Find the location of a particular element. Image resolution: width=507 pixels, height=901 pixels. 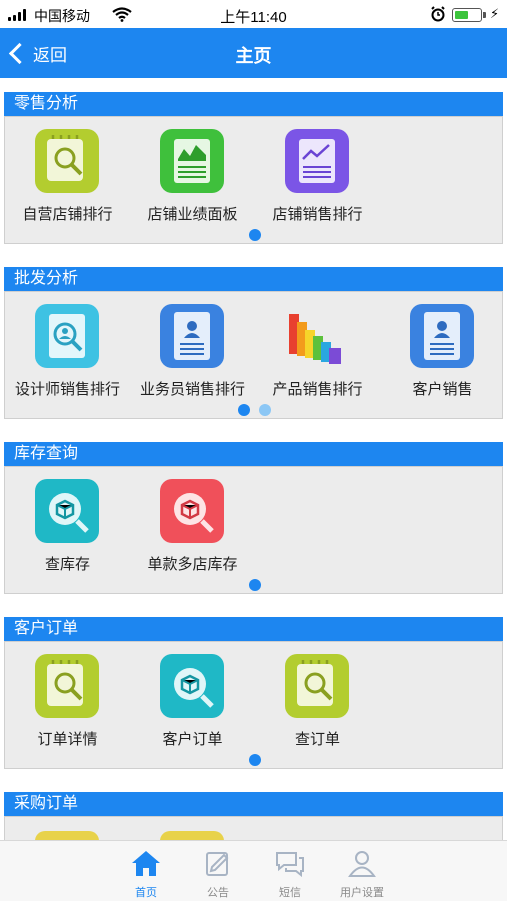

salesman-rank-button: 业务员销售排行 is located at coordinates (192, 354).